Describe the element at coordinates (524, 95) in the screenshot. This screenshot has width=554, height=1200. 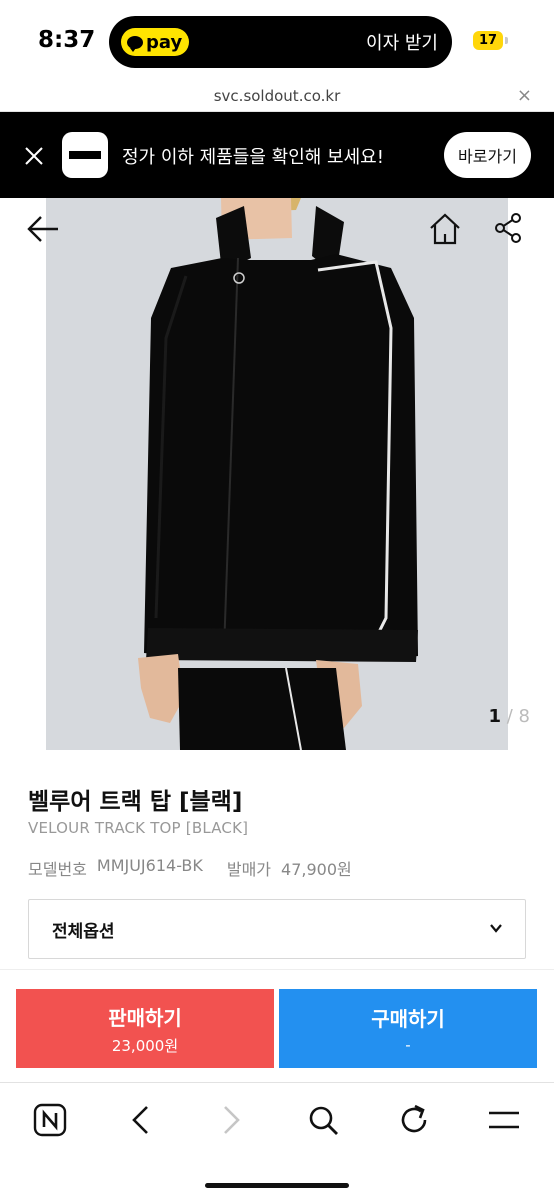
I see `url-close-icon: ×` at that location.